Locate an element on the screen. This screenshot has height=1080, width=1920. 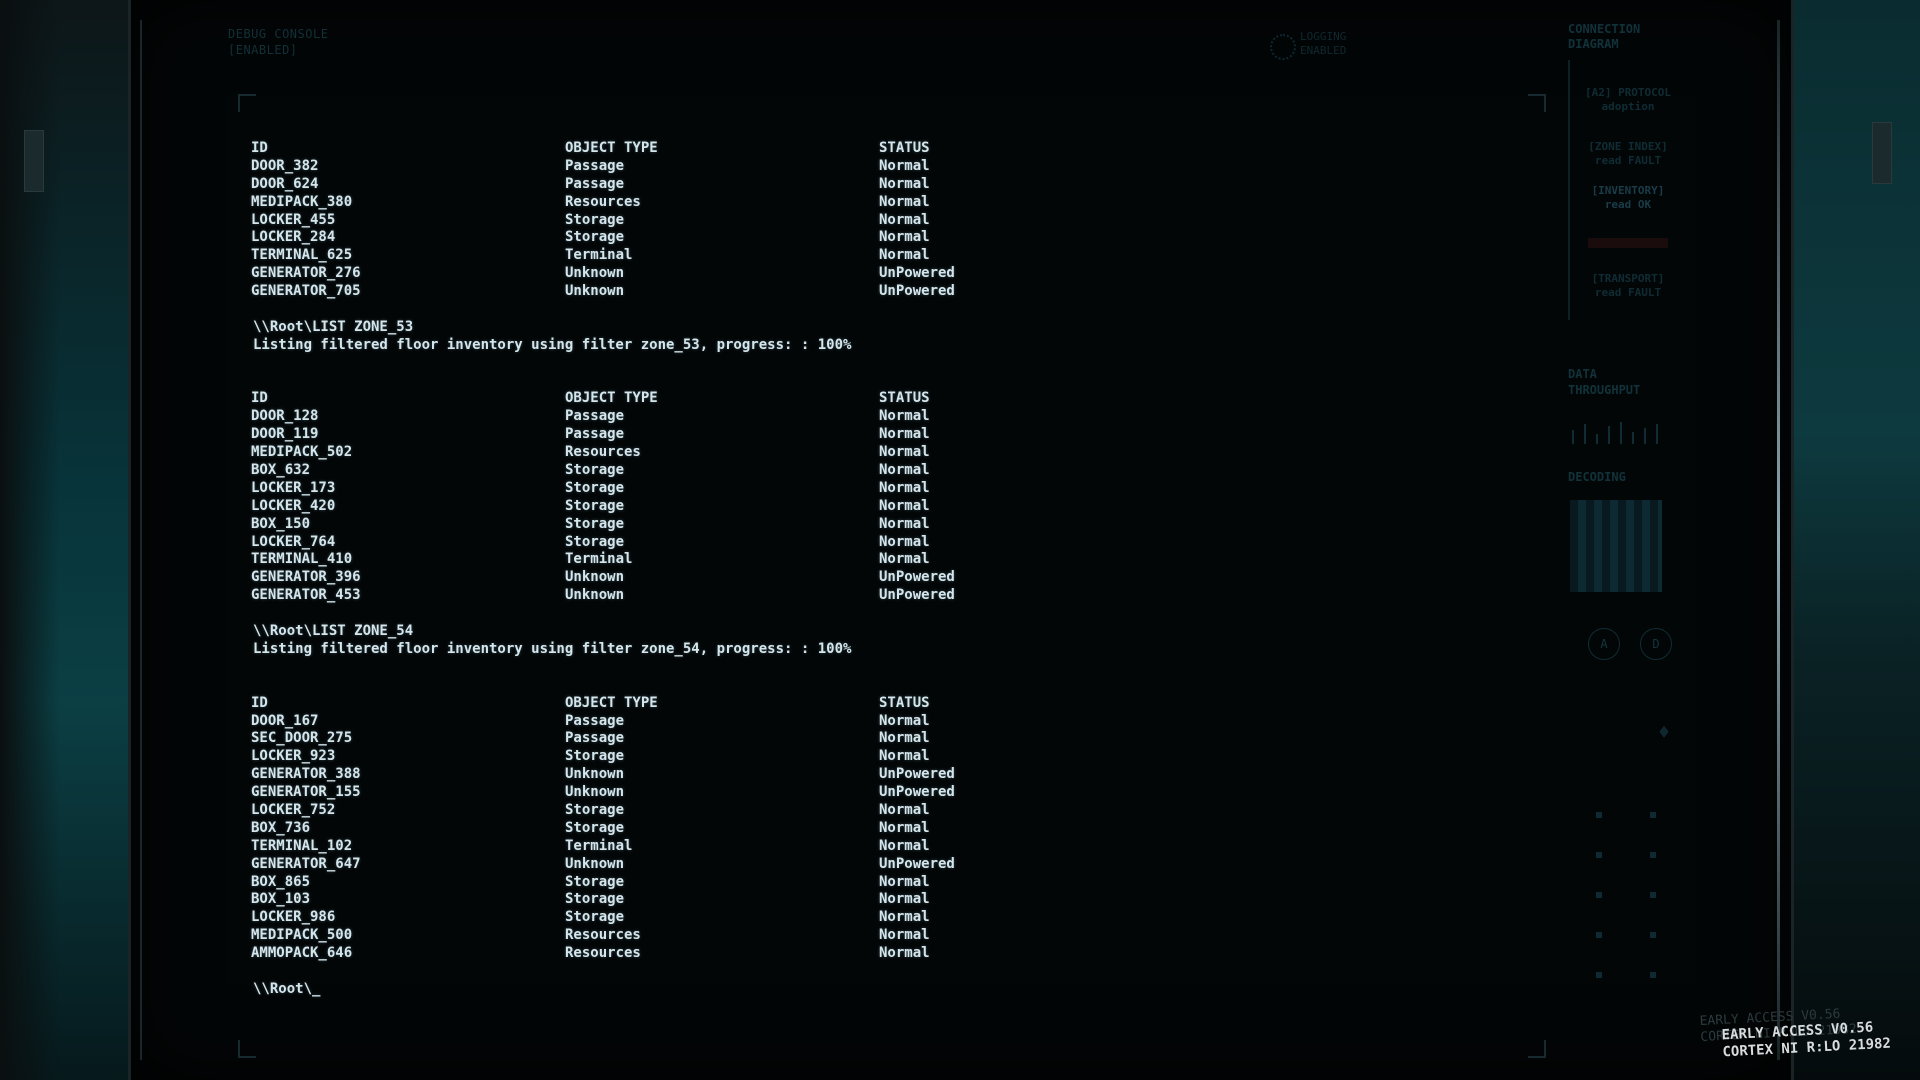
object-id: BOX_736 is located at coordinates (281, 827).